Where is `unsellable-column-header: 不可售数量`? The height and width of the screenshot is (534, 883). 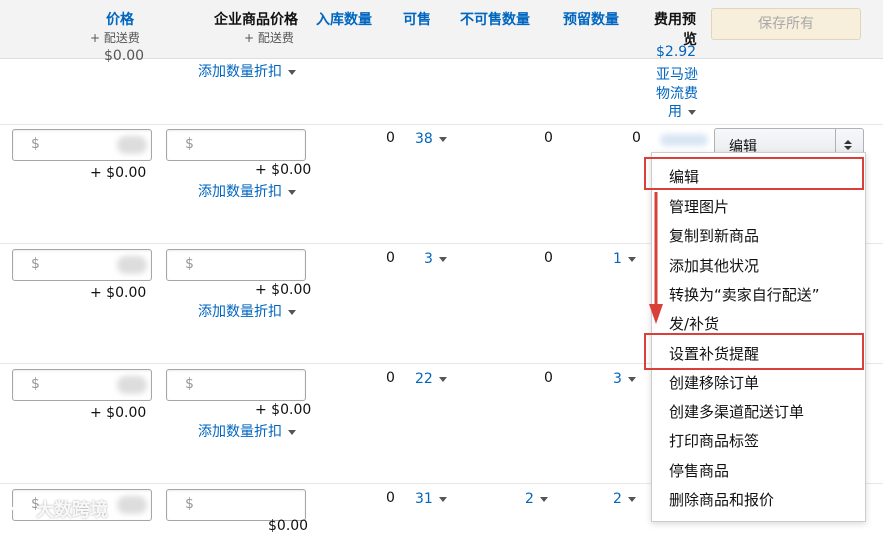
unsellable-column-header: 不可售数量 is located at coordinates (495, 19).